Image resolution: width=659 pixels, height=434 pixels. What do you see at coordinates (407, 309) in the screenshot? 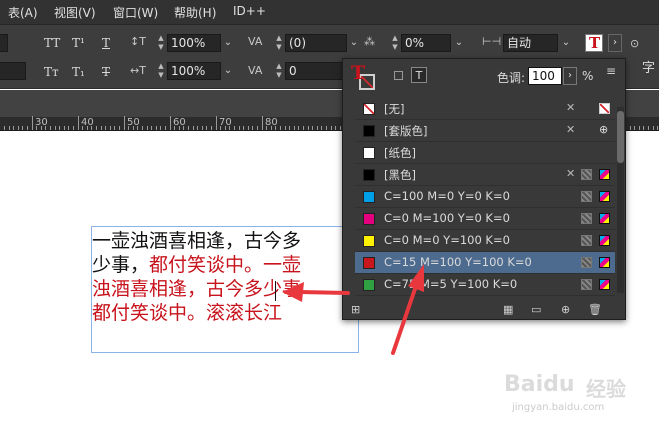
I see `annotation-arrow-up` at bounding box center [407, 309].